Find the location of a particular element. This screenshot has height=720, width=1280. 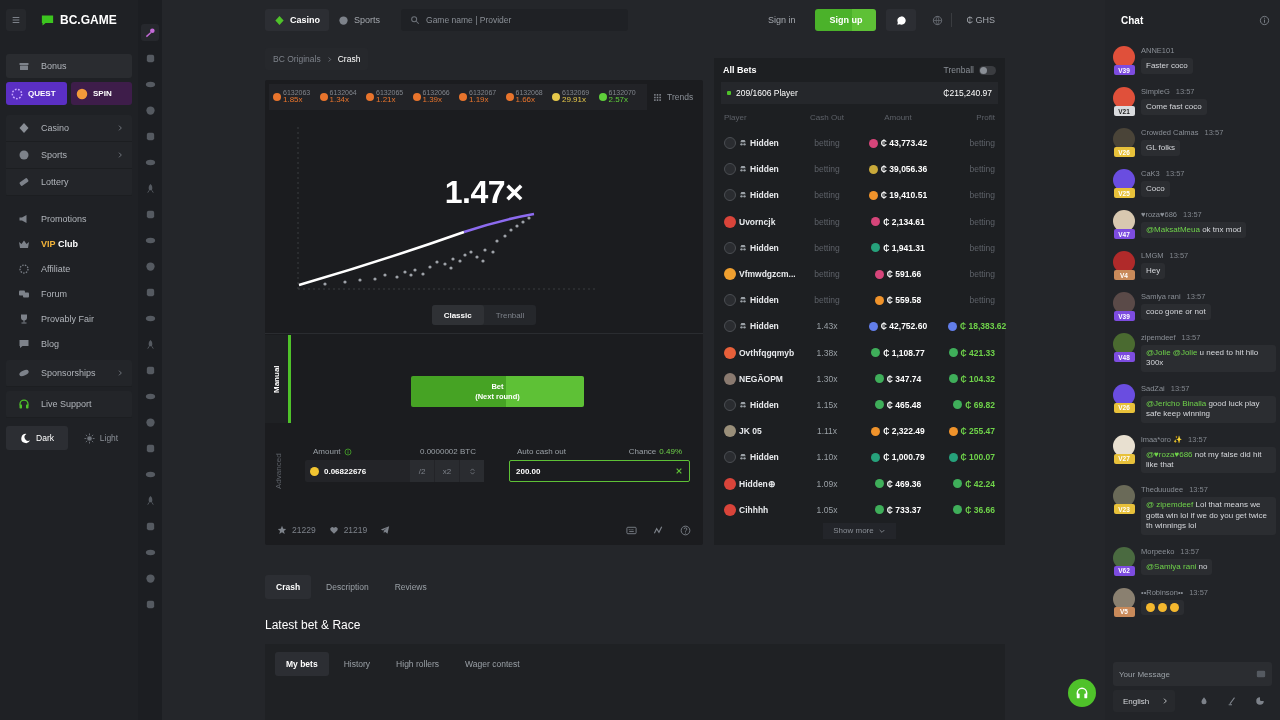

heart-icon is located at coordinates (333, 530).